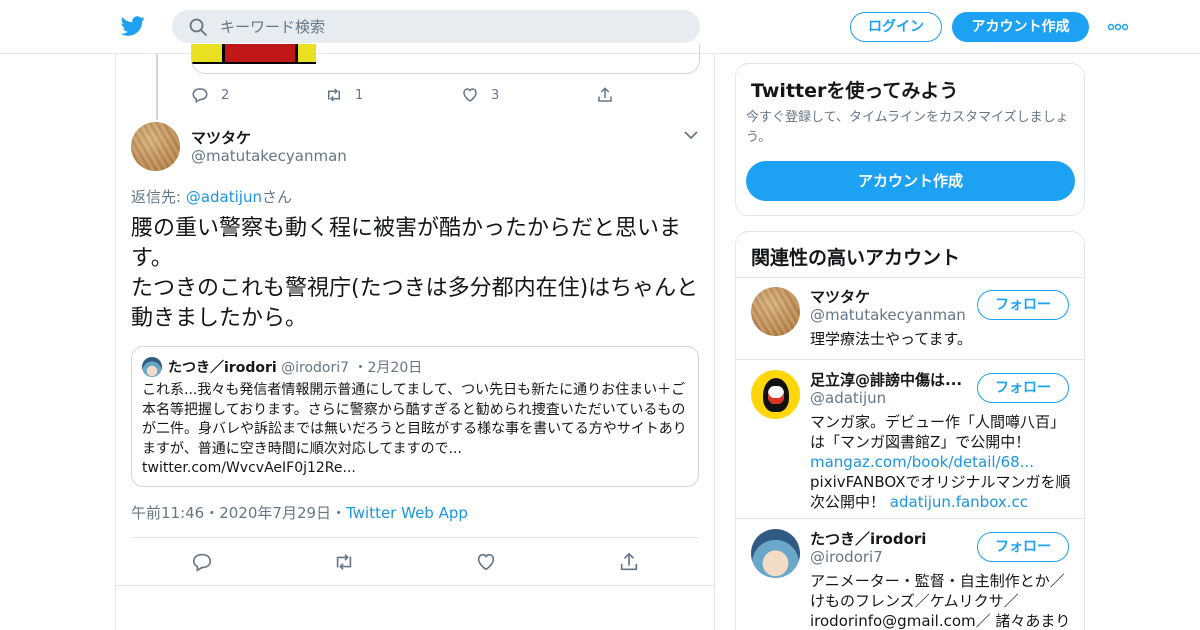  I want to click on tweet-author-avatar, so click(155, 146).